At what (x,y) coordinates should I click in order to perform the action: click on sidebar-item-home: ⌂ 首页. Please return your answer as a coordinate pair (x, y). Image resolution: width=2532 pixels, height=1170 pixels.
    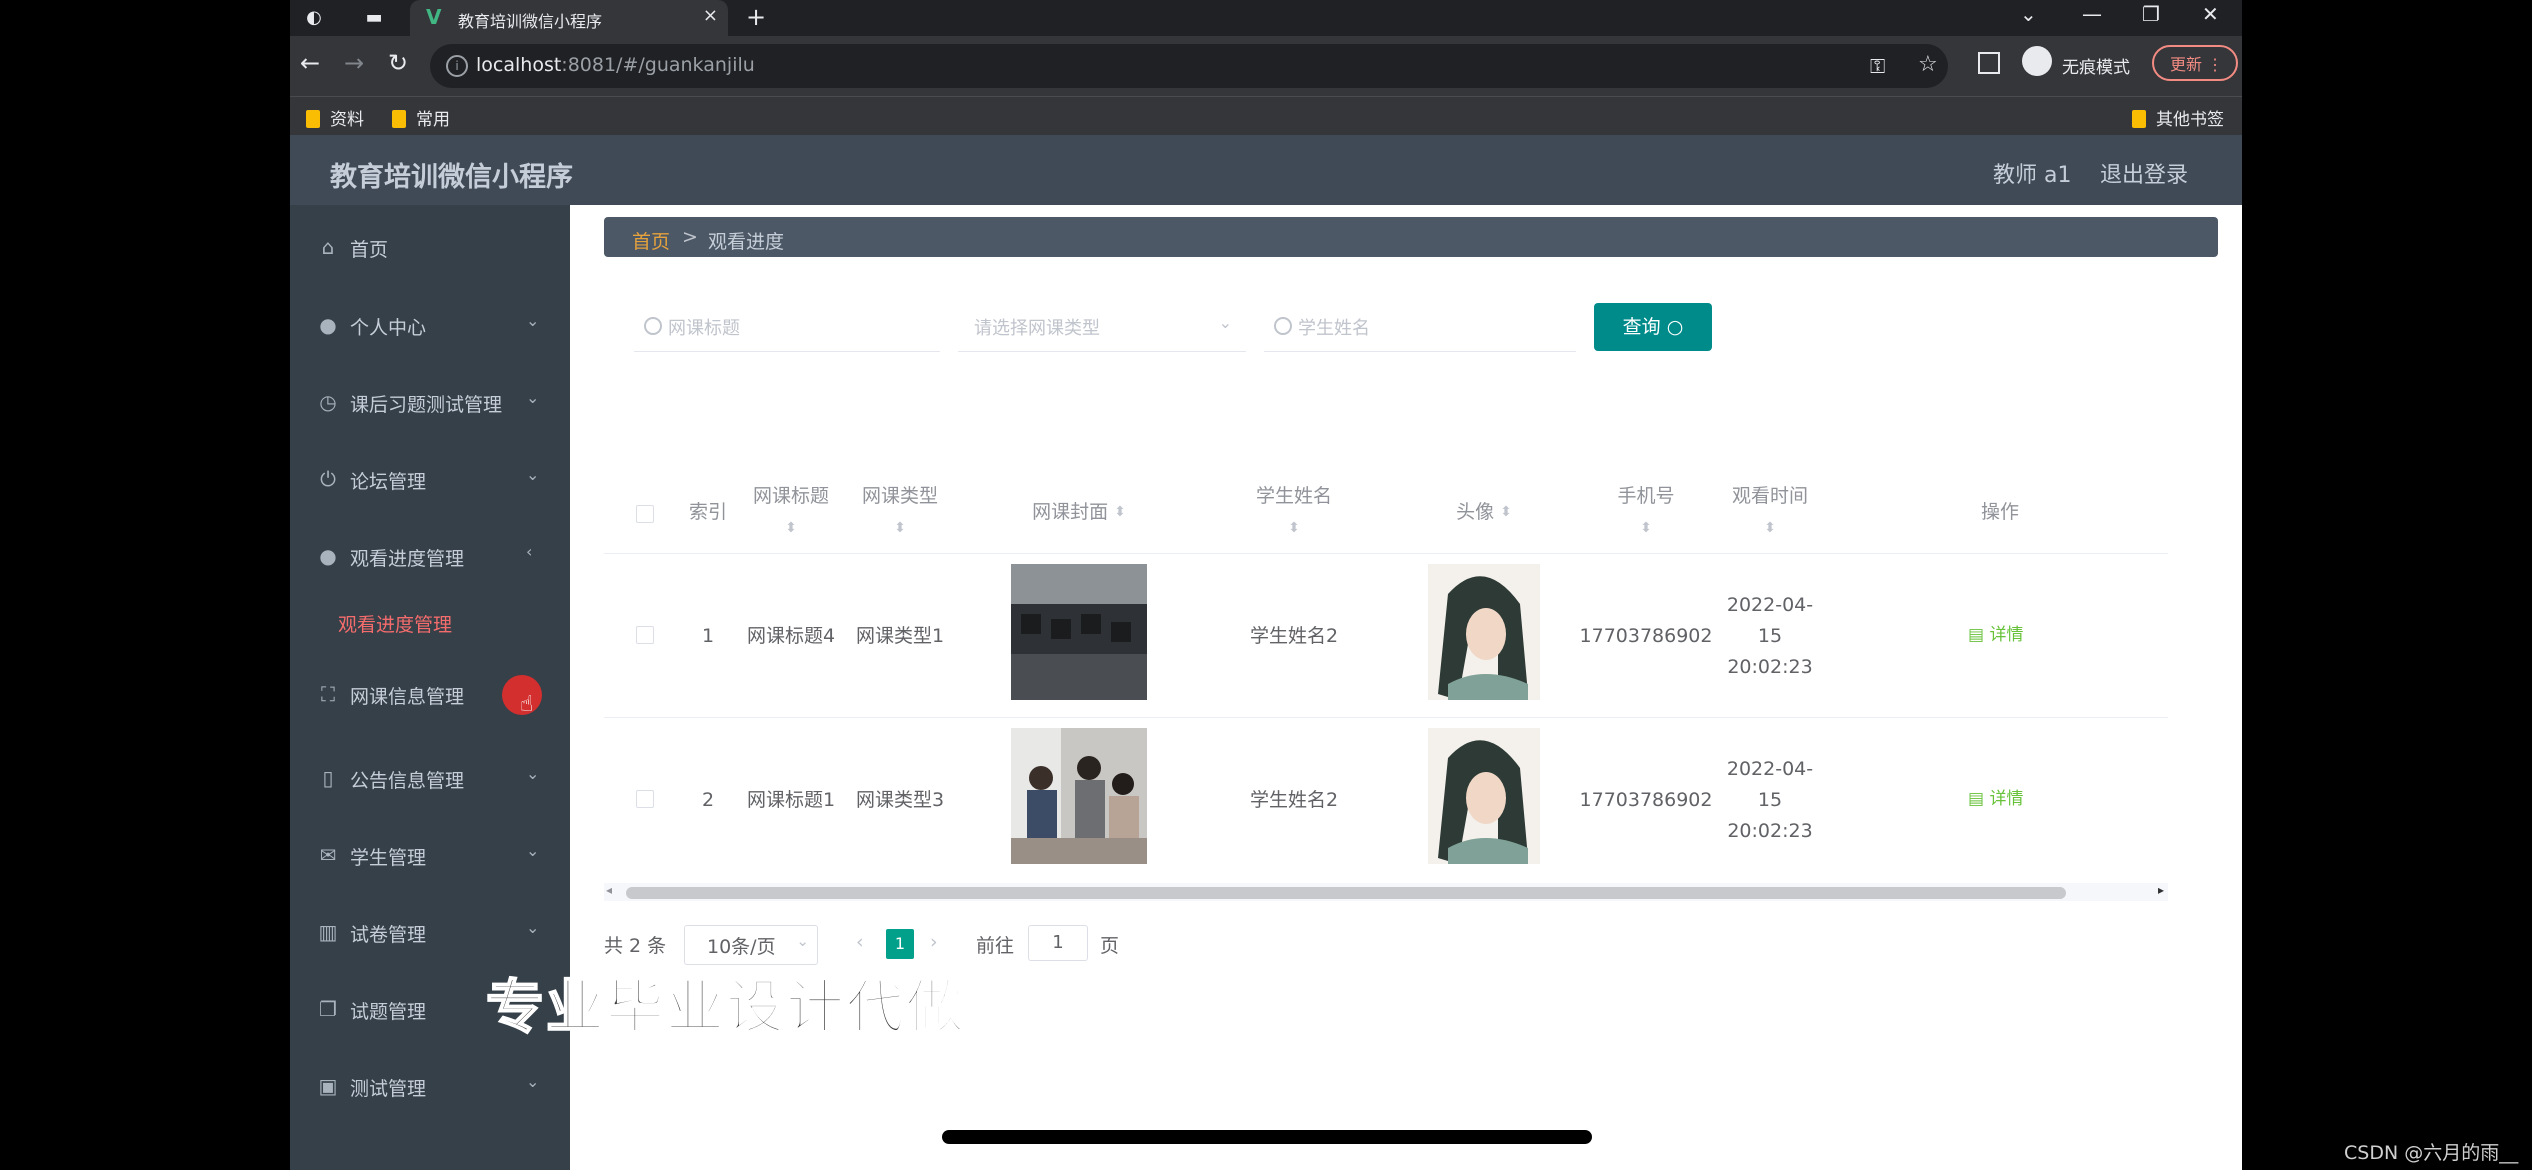
    Looking at the image, I should click on (430, 249).